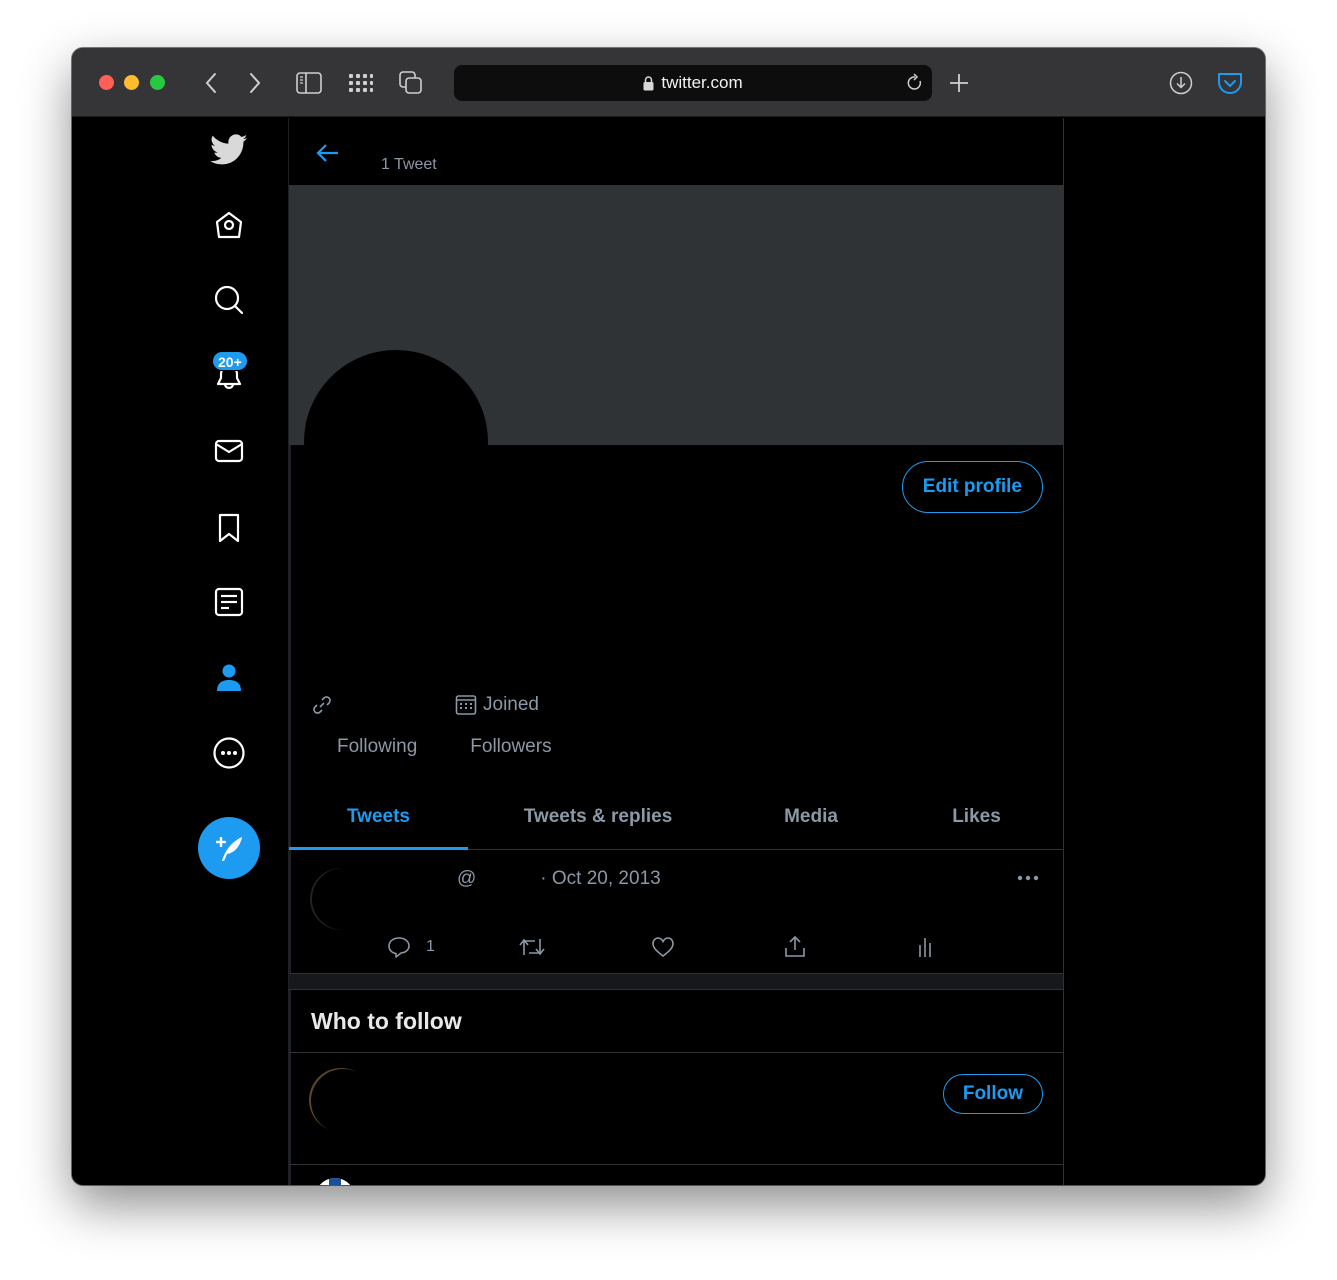  What do you see at coordinates (386, 1021) in the screenshot?
I see `who-to-follow-title: Who to follow` at bounding box center [386, 1021].